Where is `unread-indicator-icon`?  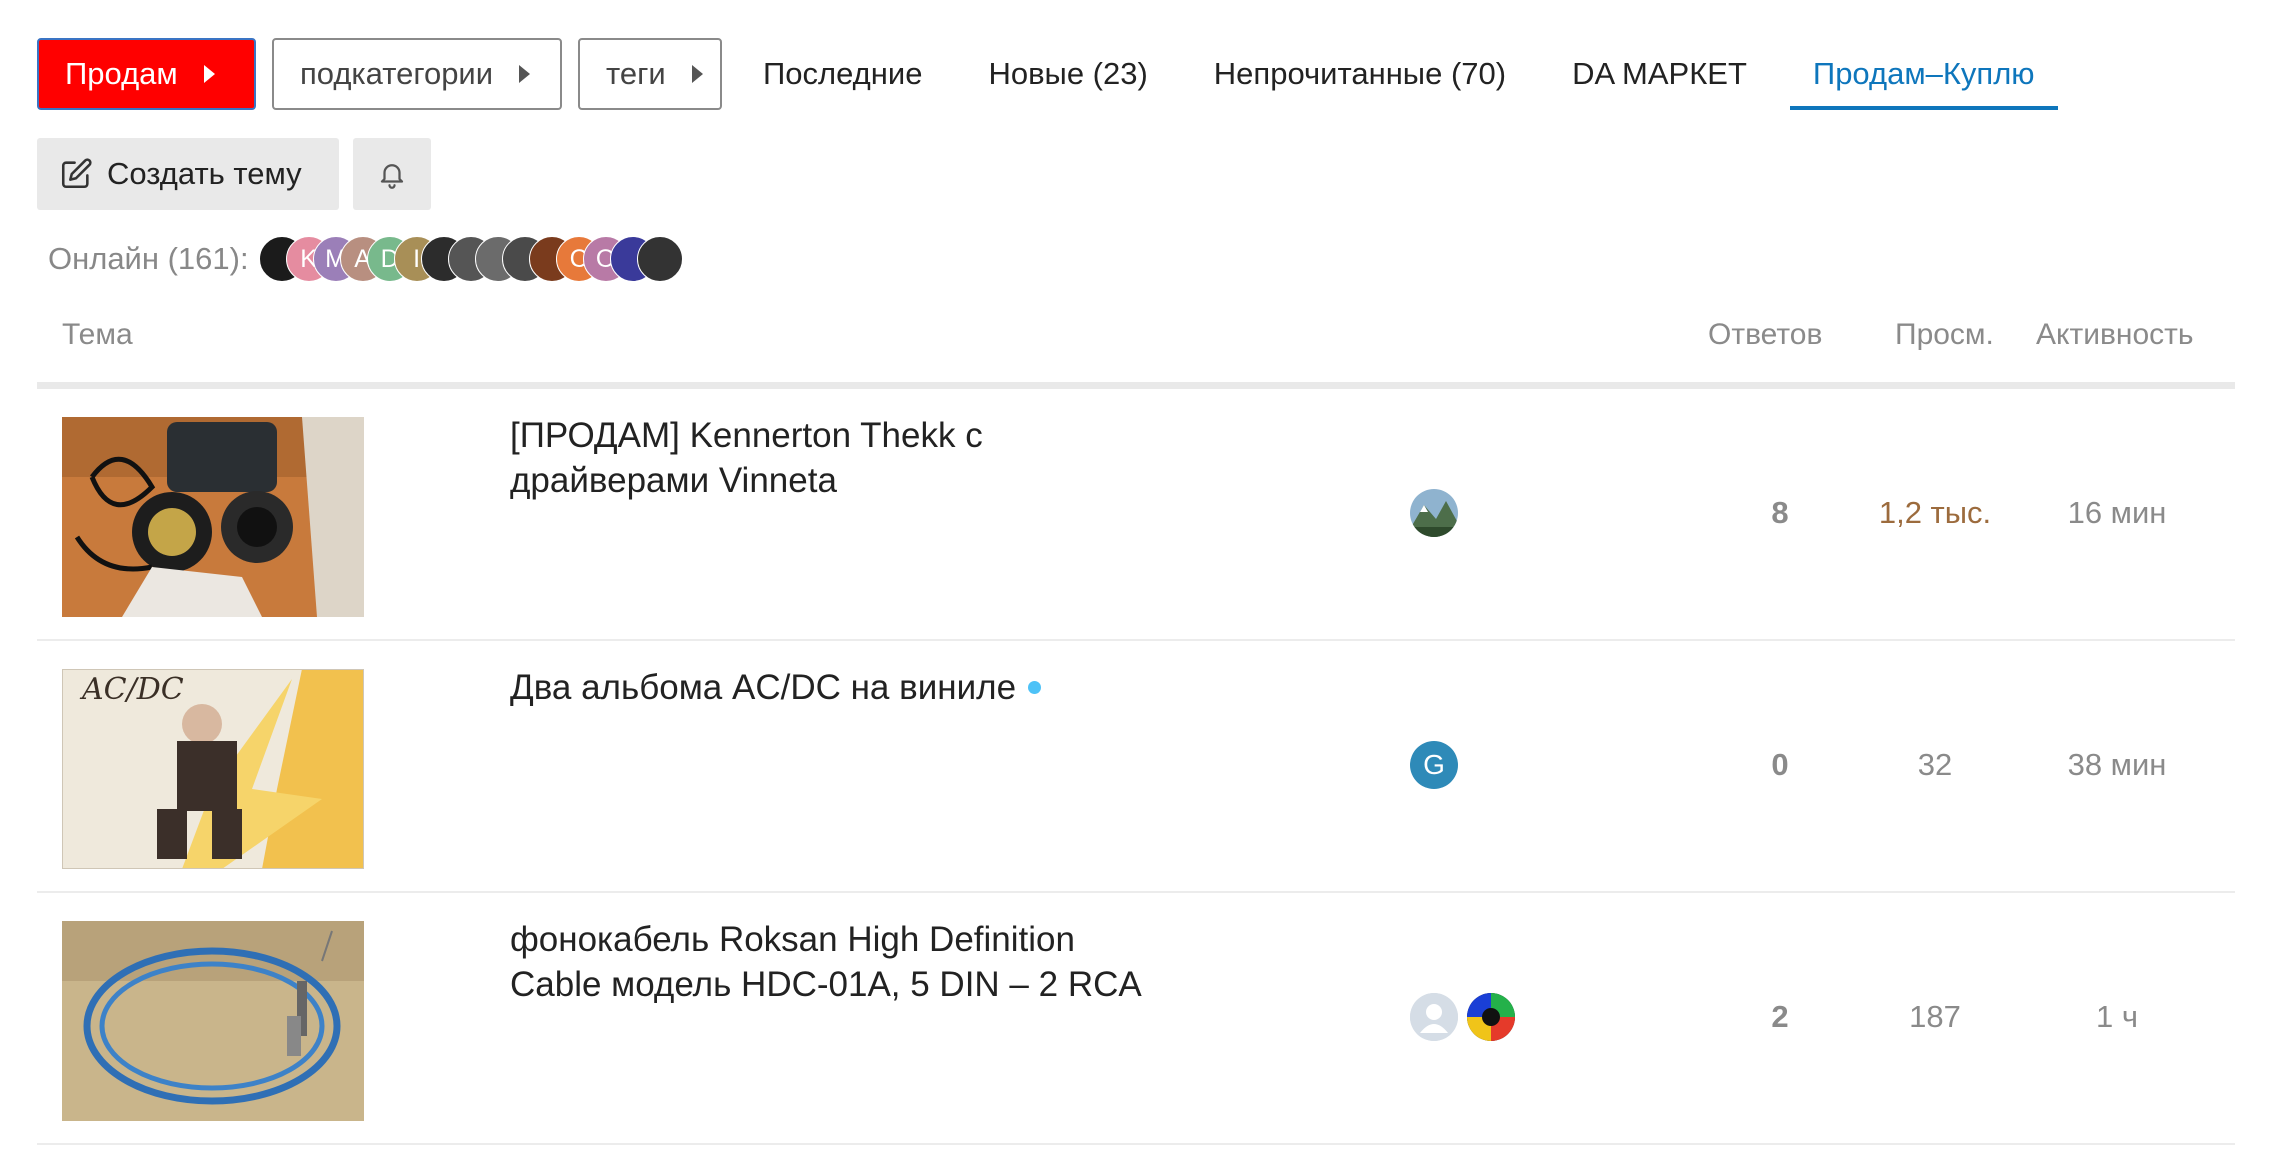 unread-indicator-icon is located at coordinates (1035, 687).